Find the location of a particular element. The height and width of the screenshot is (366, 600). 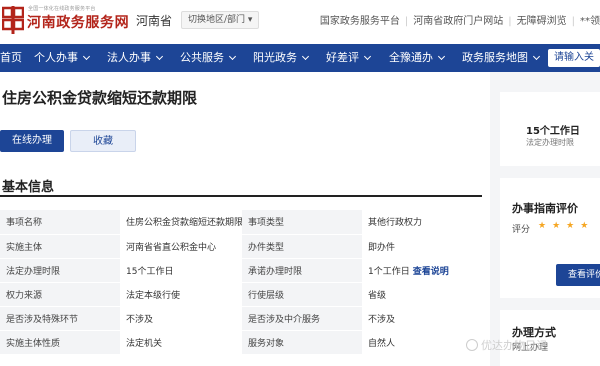

table-value: 1个工作日 is located at coordinates (389, 271).